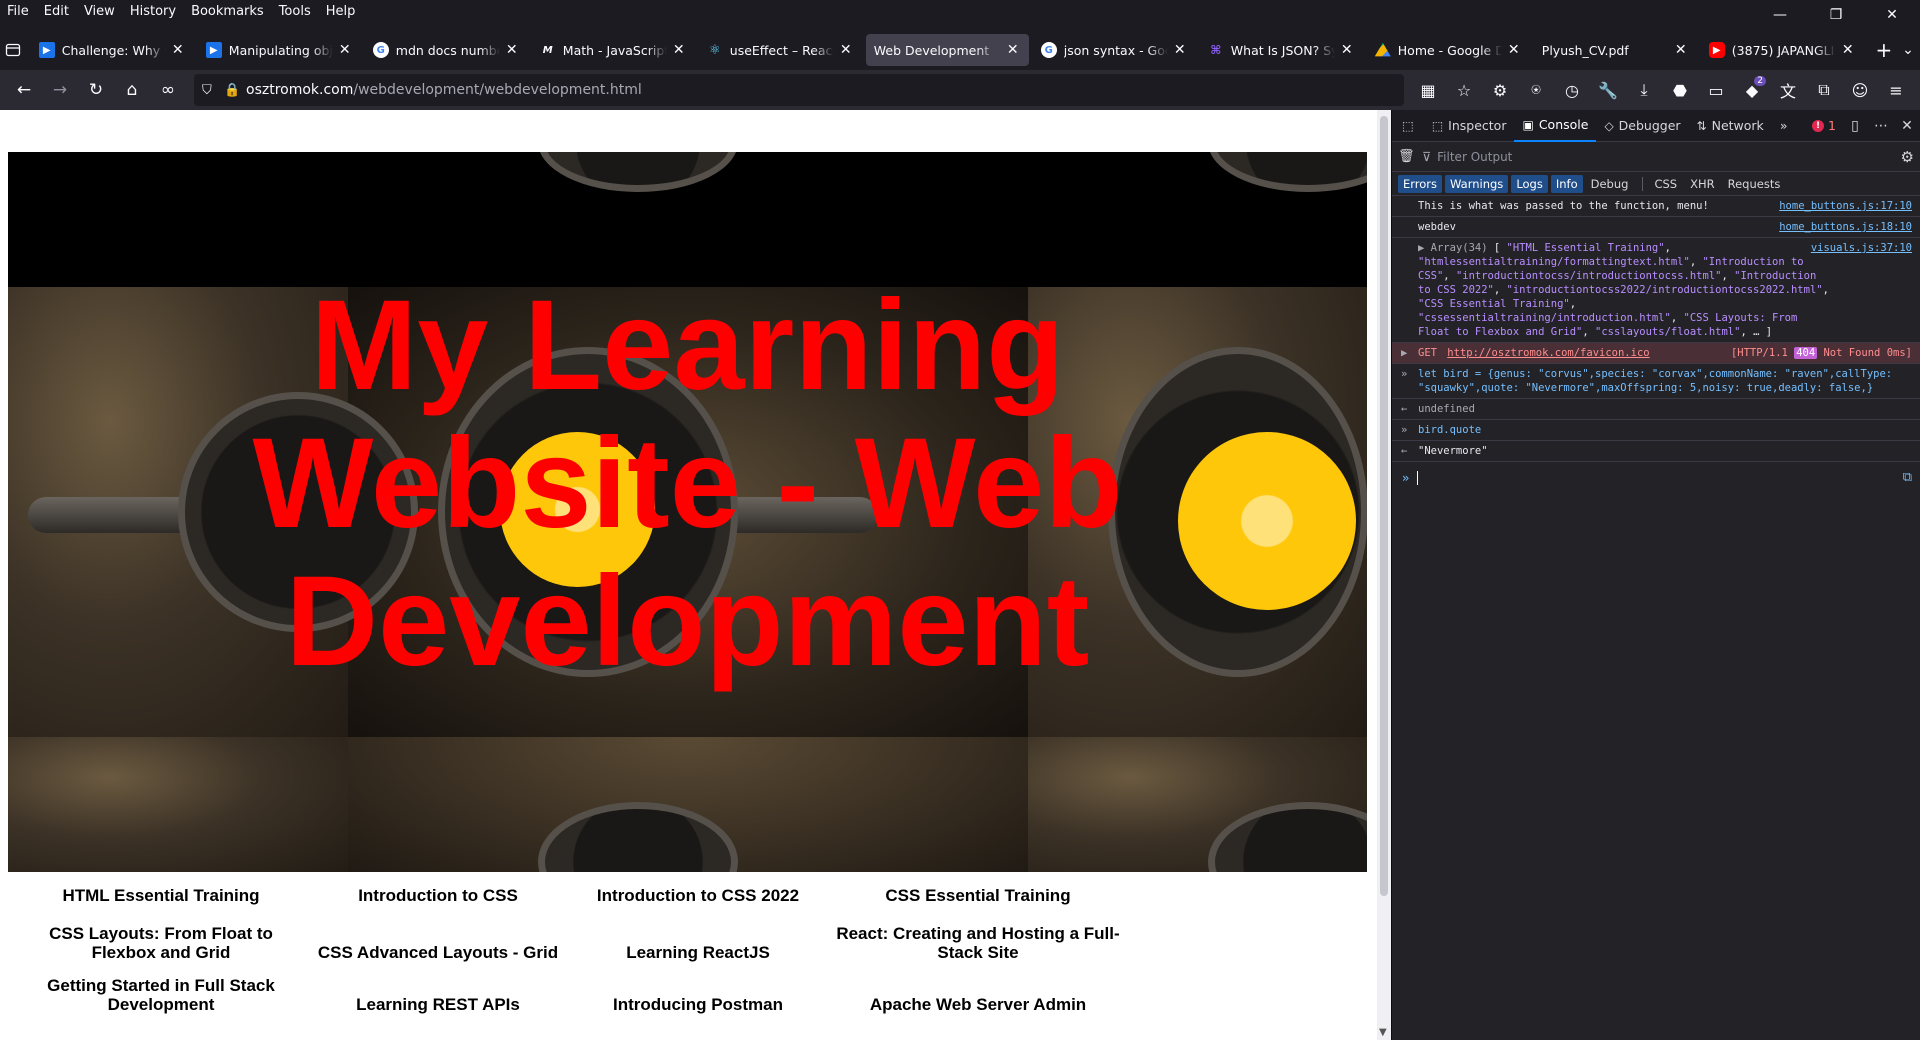 The width and height of the screenshot is (1920, 1040). I want to click on menu-edit: Edit, so click(57, 11).